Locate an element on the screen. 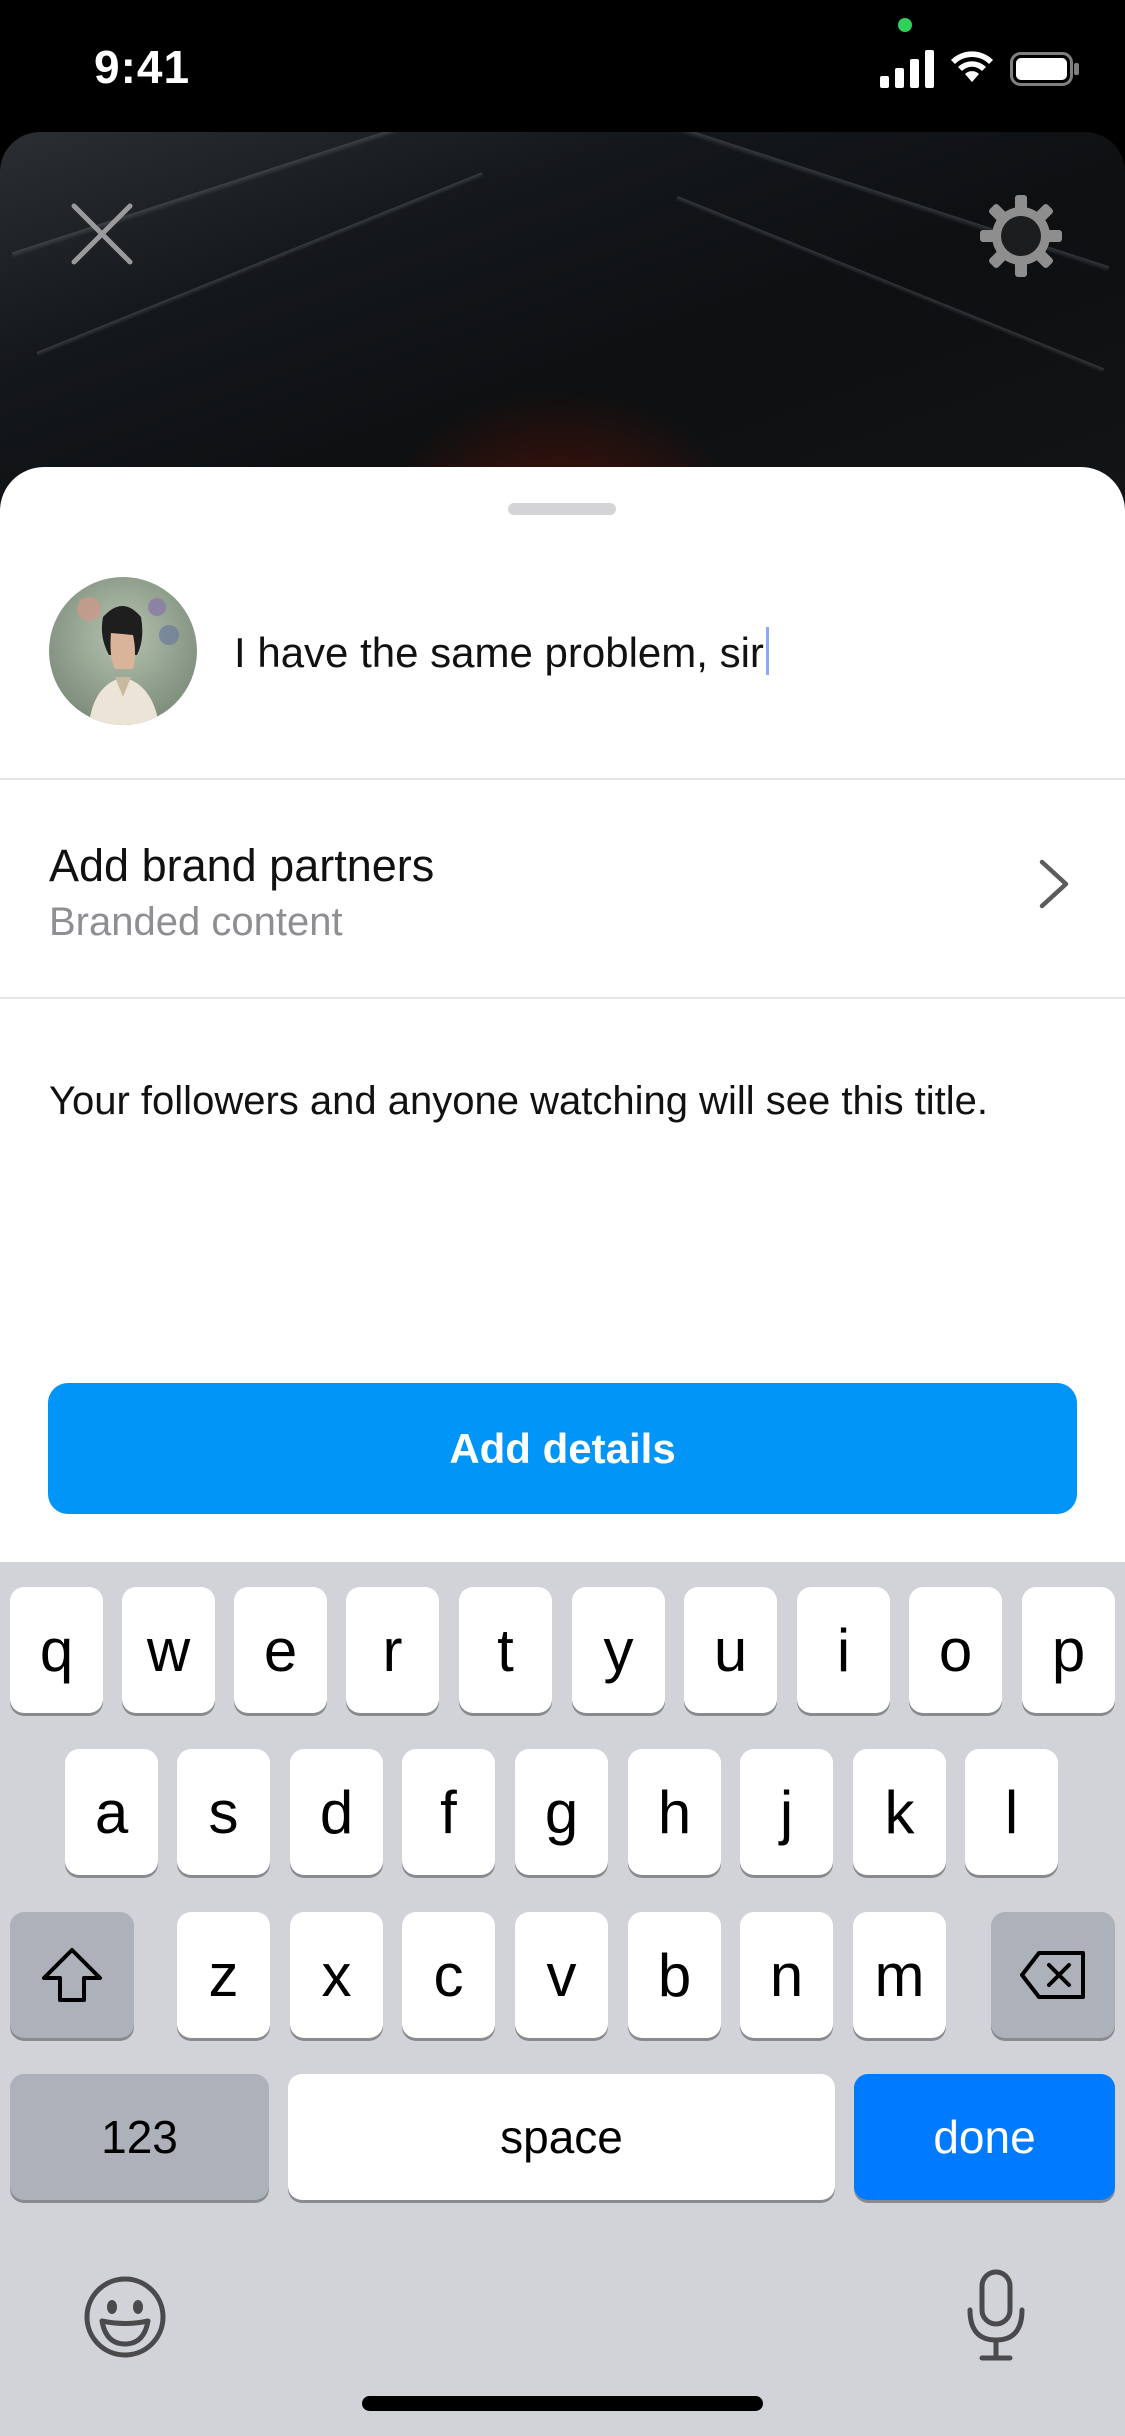 This screenshot has height=2436, width=1125. key-l: l is located at coordinates (1011, 1812).